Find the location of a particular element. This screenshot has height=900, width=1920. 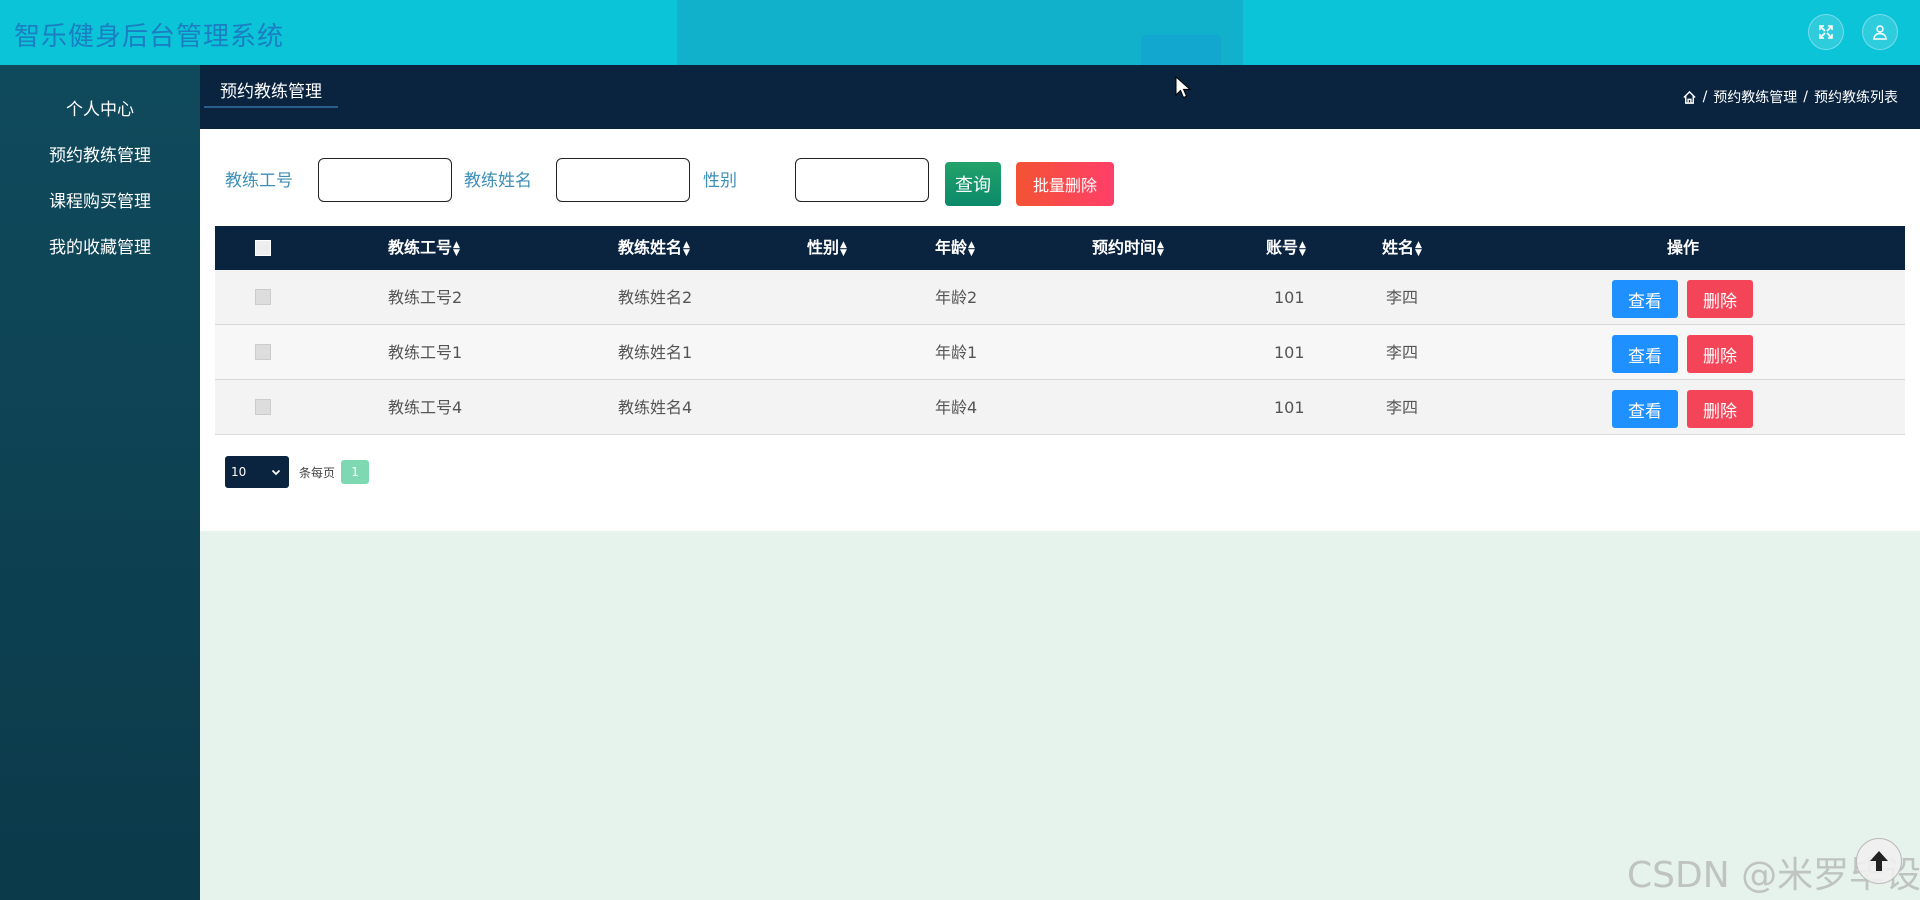

cell-coach-name: 教练姓名1 is located at coordinates (655, 352).